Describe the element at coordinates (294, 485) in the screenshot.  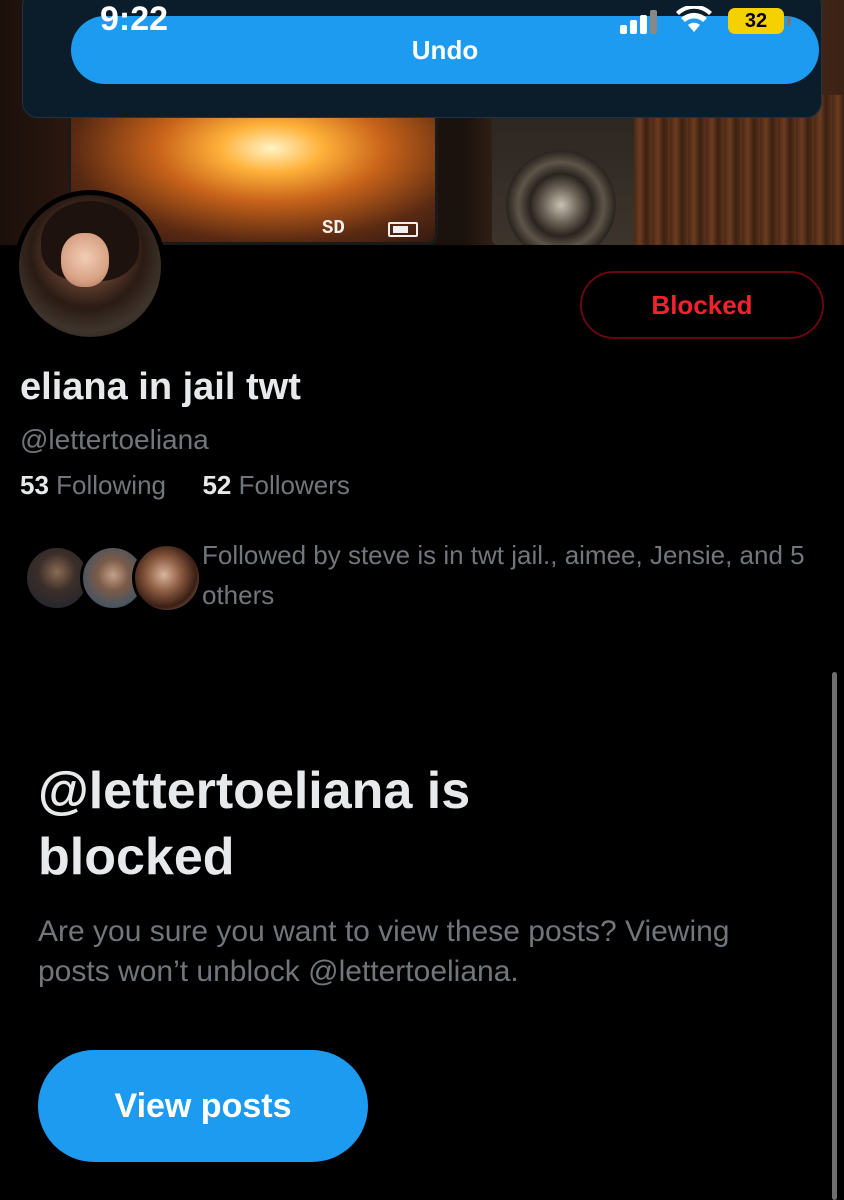
I see `followers-label: Followers` at that location.